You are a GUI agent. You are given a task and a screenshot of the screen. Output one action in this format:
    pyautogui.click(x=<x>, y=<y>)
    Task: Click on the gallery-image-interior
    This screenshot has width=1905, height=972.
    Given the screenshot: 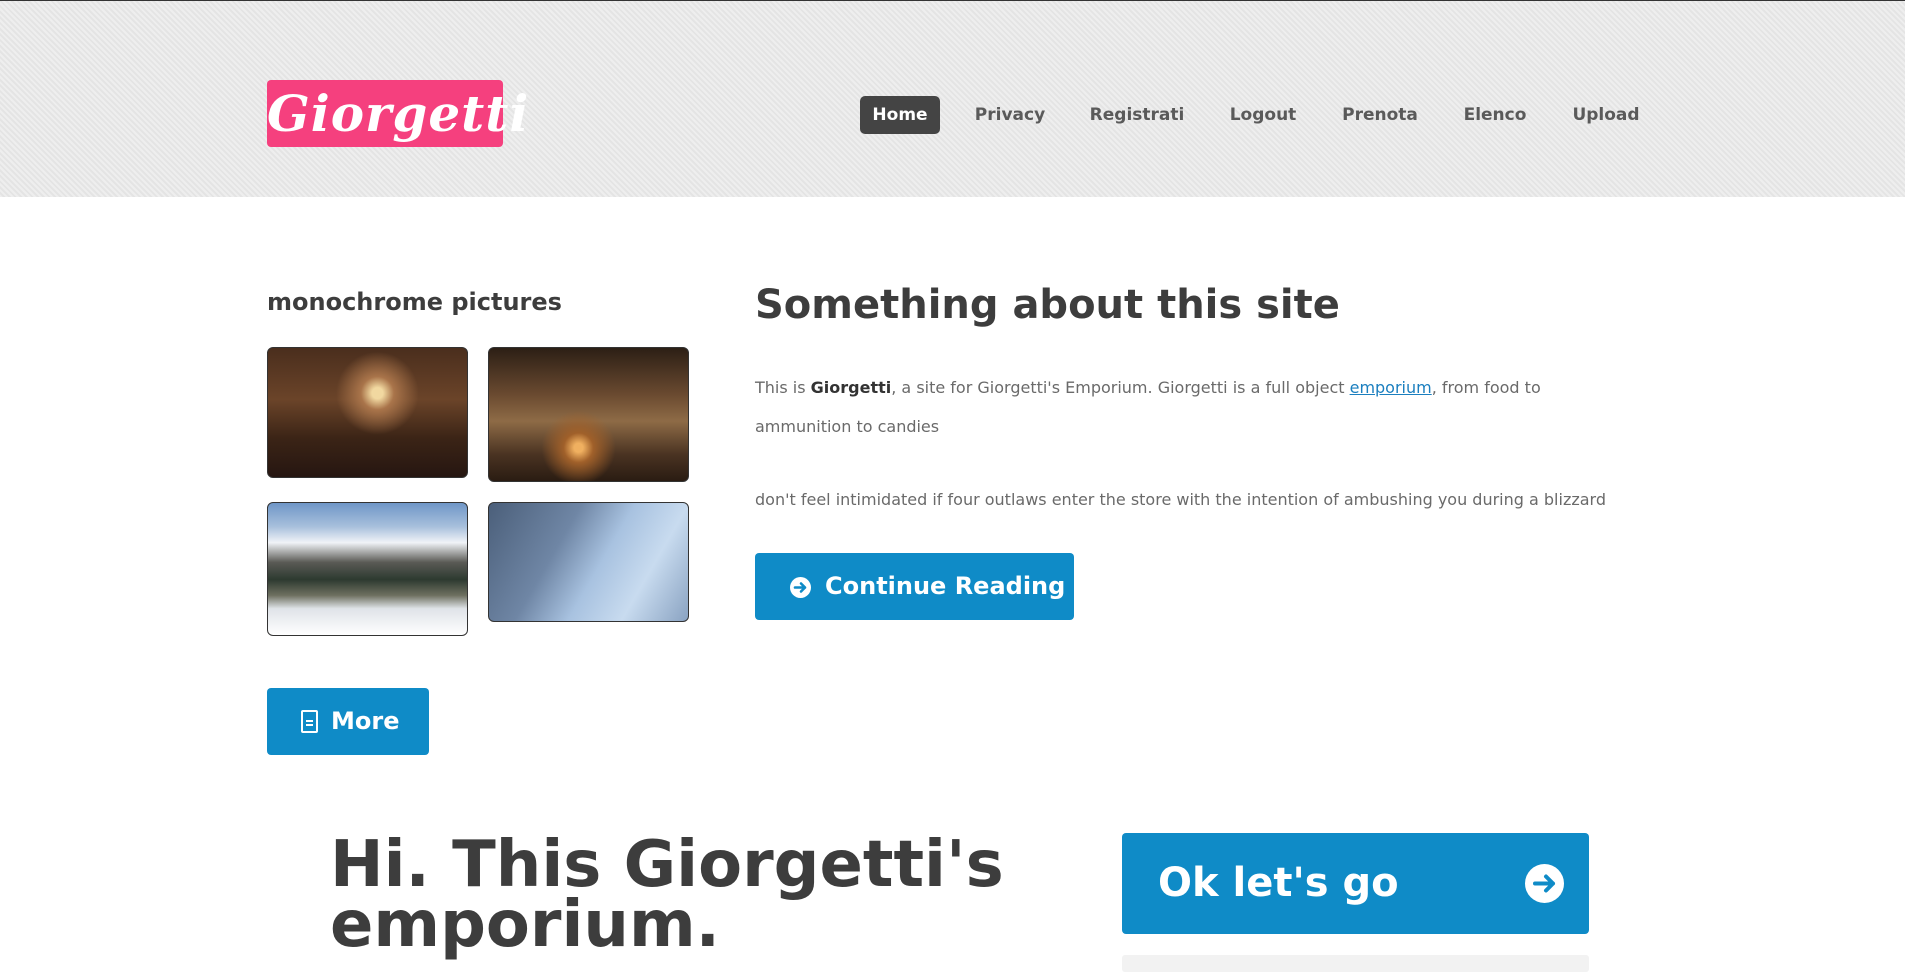 What is the action you would take?
    pyautogui.click(x=367, y=412)
    